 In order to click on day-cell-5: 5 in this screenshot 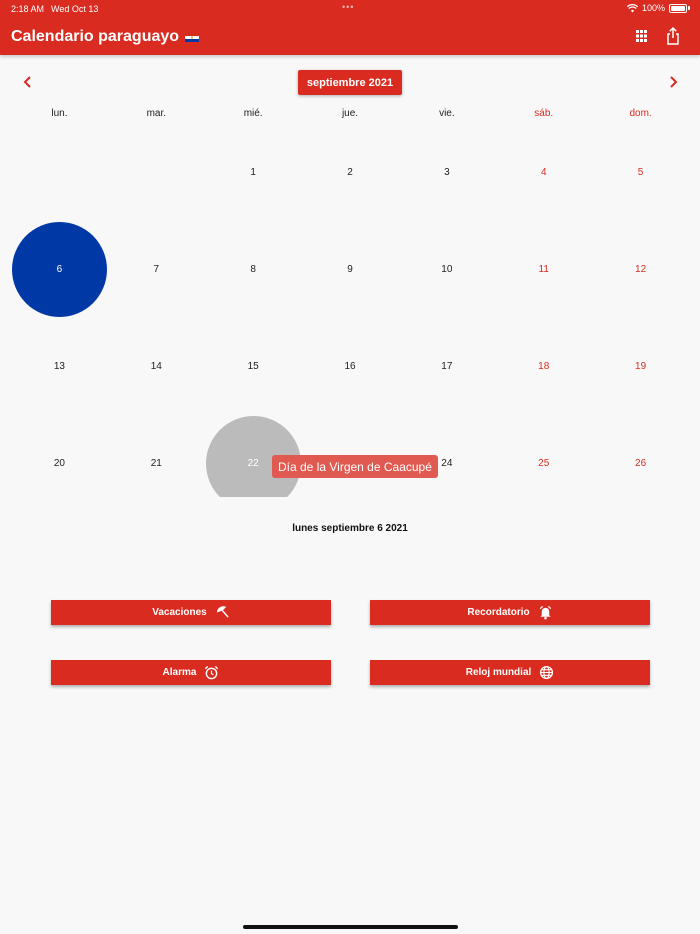, I will do `click(640, 172)`.